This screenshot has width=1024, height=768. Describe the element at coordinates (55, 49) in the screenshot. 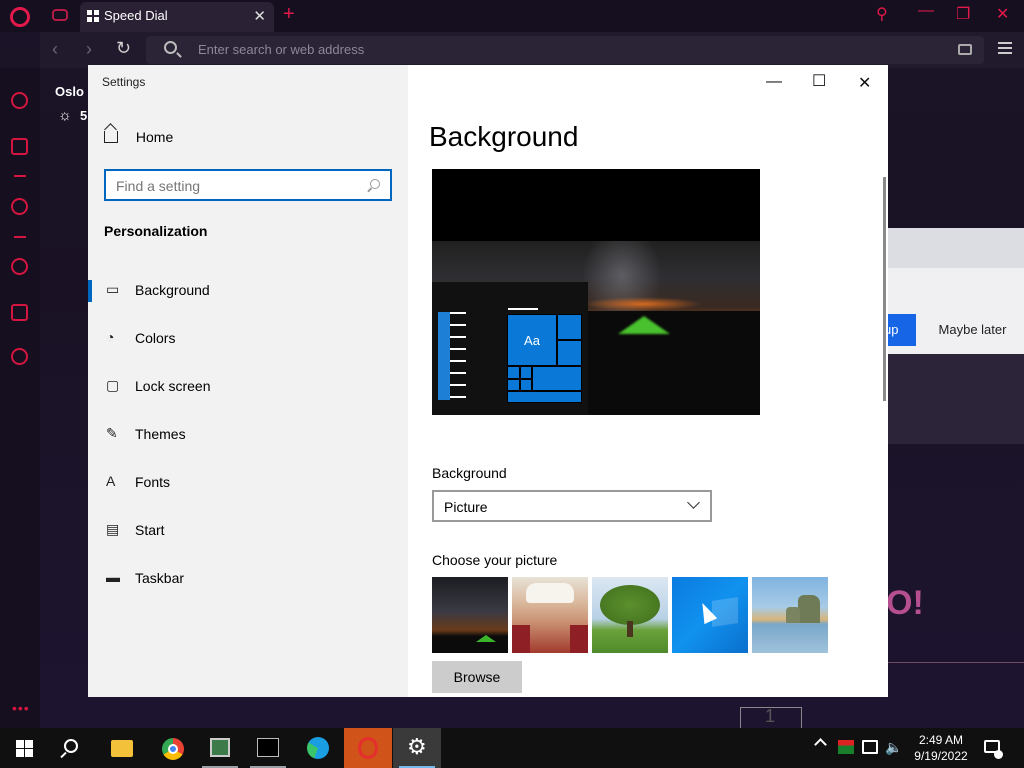

I see `back-icon: ‹` at that location.